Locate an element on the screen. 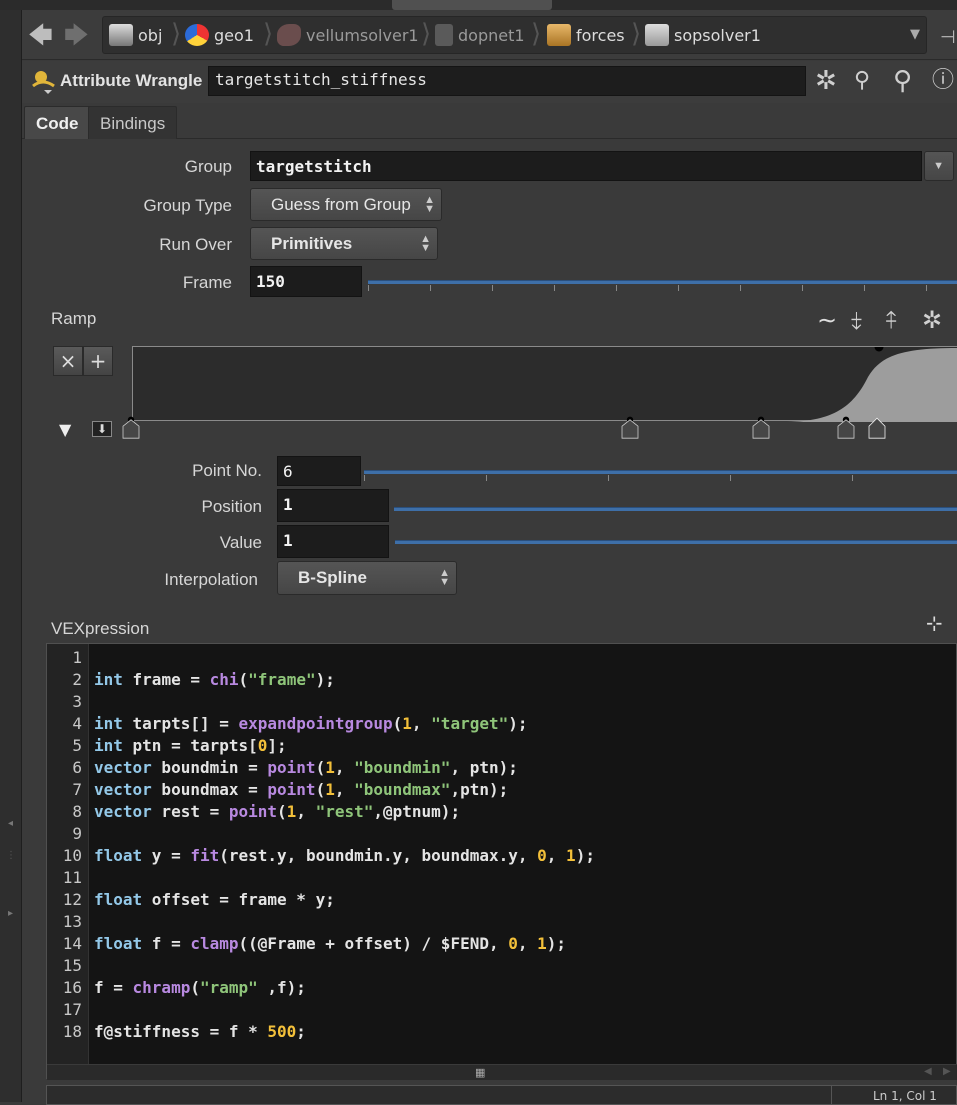  group-dropdown-button: ▼ is located at coordinates (939, 166).